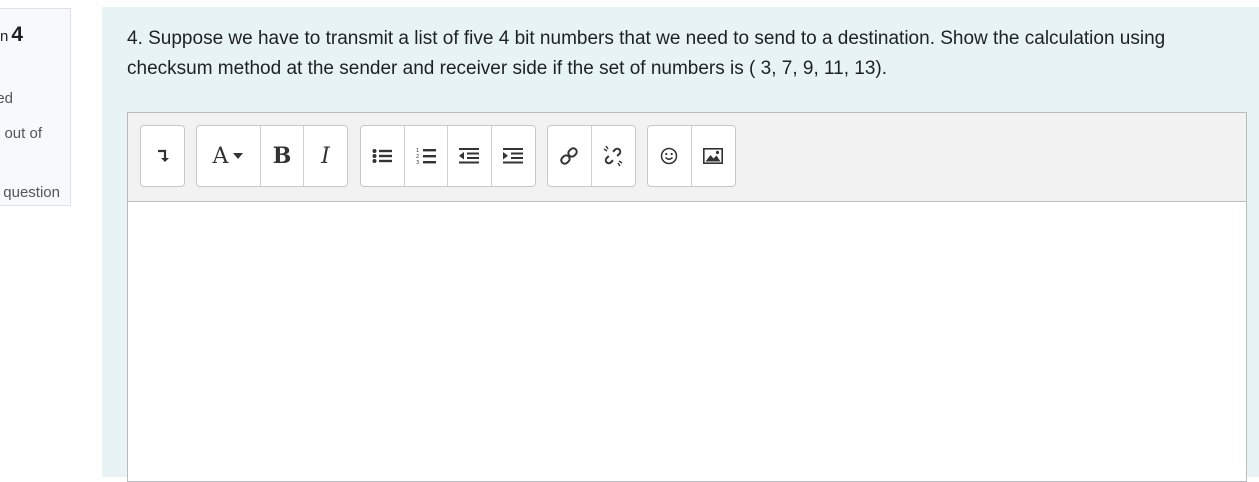 The height and width of the screenshot is (482, 1259). I want to click on ordered-list-icon: 1 2 3, so click(426, 156).